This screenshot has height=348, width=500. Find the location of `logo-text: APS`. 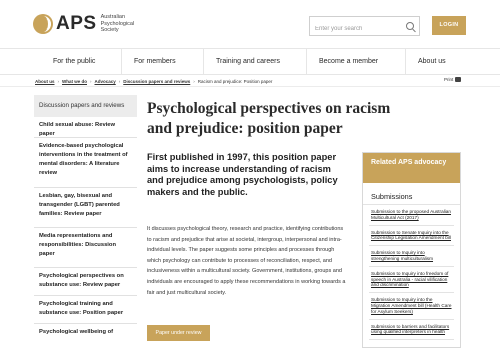

logo-text: APS is located at coordinates (76, 23).